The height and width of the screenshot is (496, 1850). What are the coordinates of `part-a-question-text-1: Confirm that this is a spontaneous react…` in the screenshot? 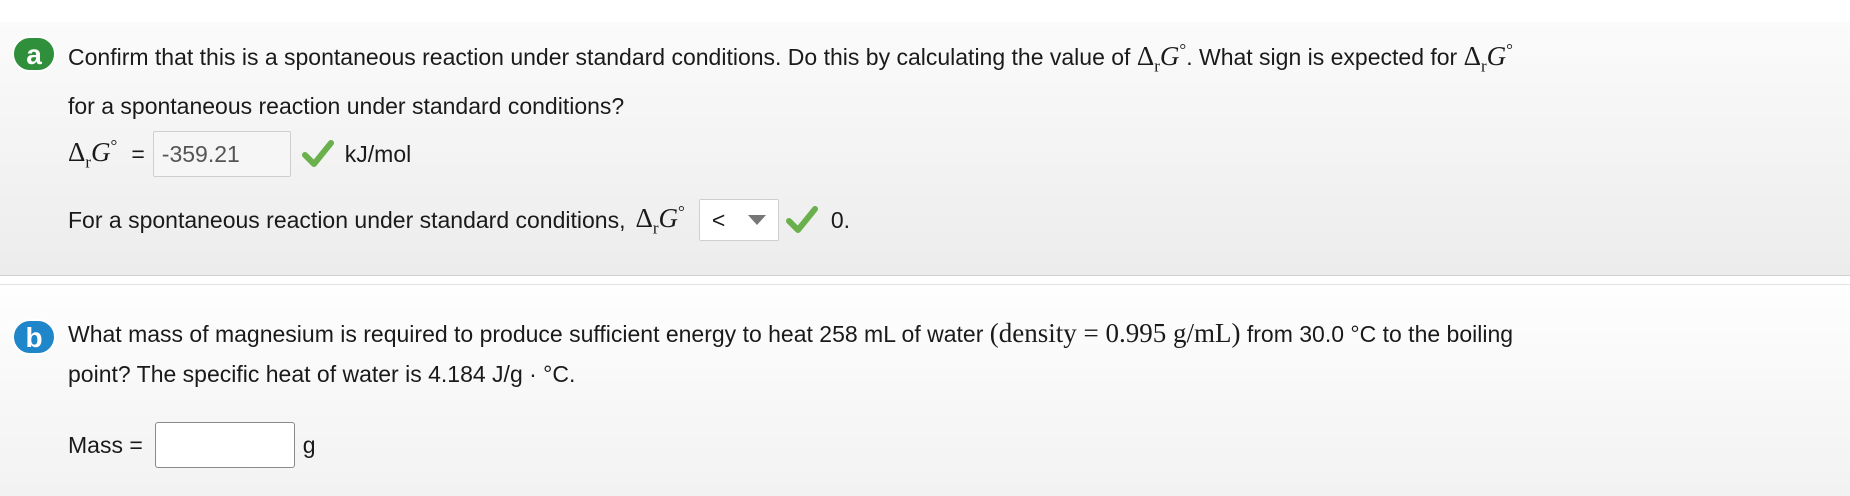 It's located at (602, 57).